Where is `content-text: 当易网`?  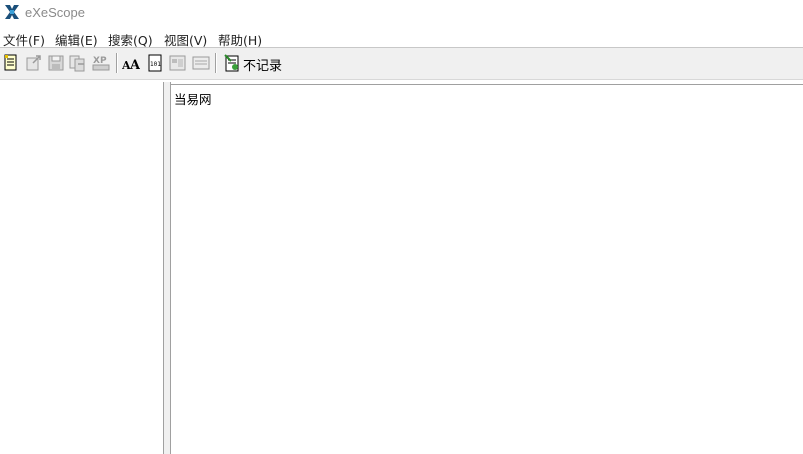
content-text: 当易网 is located at coordinates (193, 99).